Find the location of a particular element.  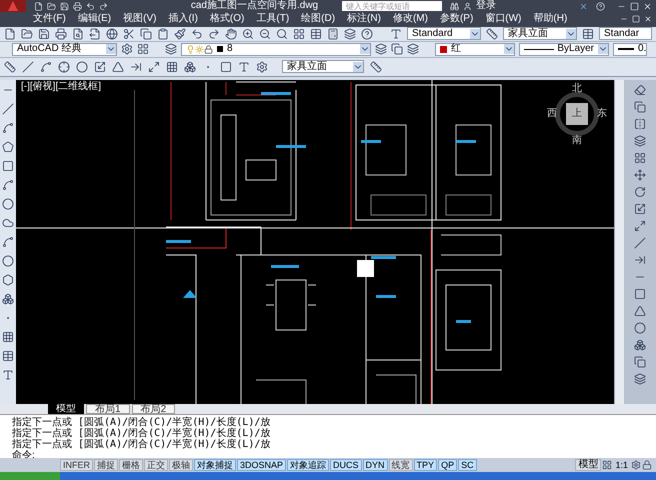

printer-icon is located at coordinates (77, 6).